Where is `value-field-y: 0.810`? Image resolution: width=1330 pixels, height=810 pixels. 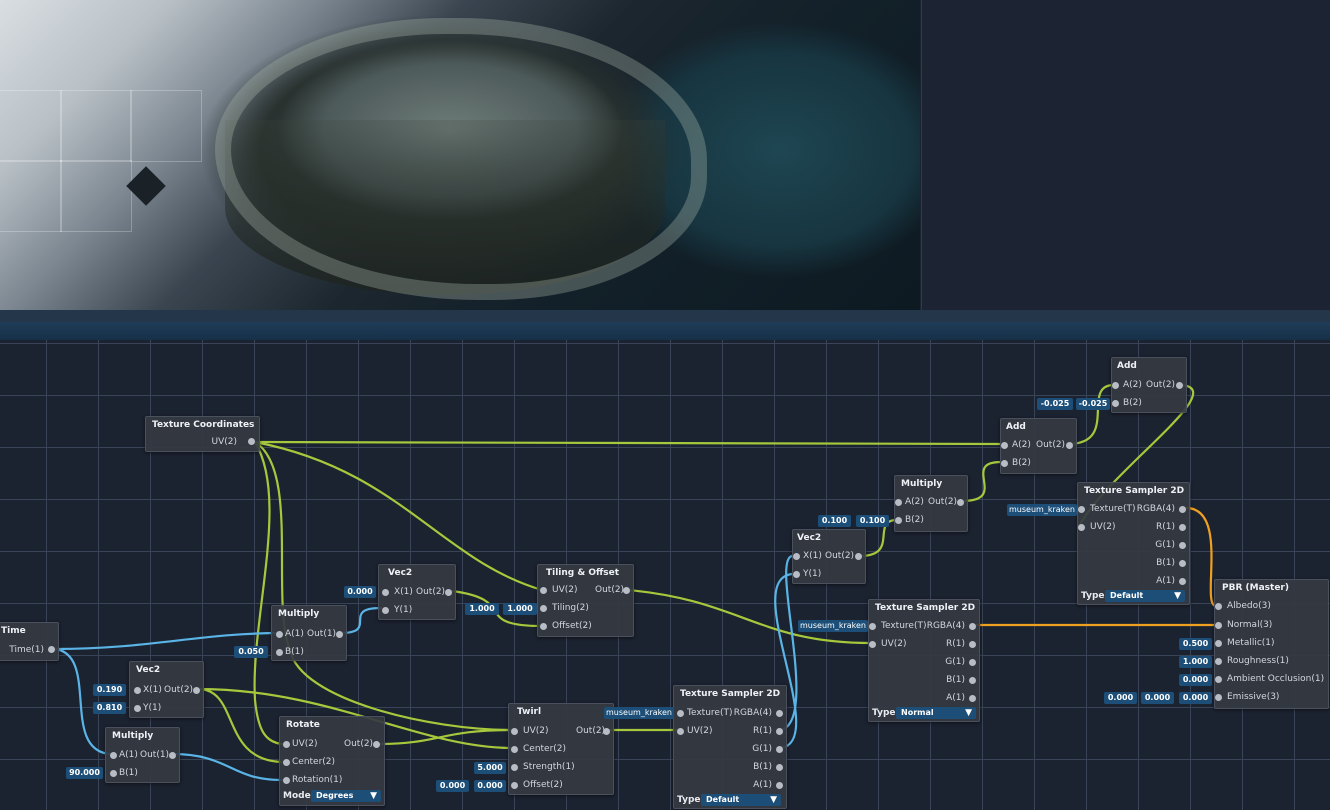 value-field-y: 0.810 is located at coordinates (109, 708).